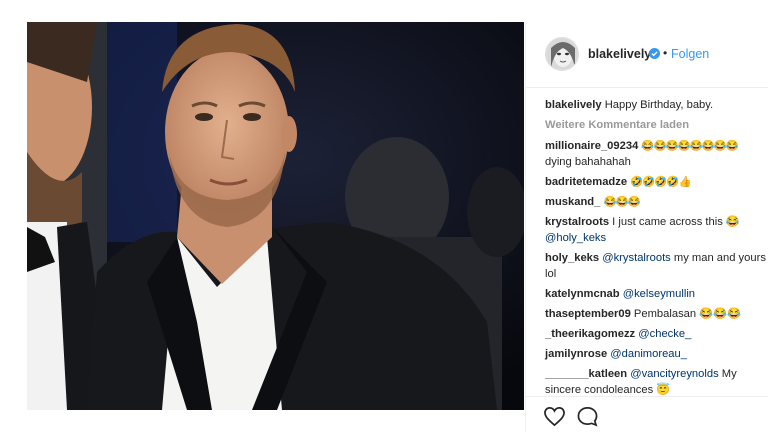  I want to click on load-more-comments-button: Weitere Kommentare laden, so click(656, 125).